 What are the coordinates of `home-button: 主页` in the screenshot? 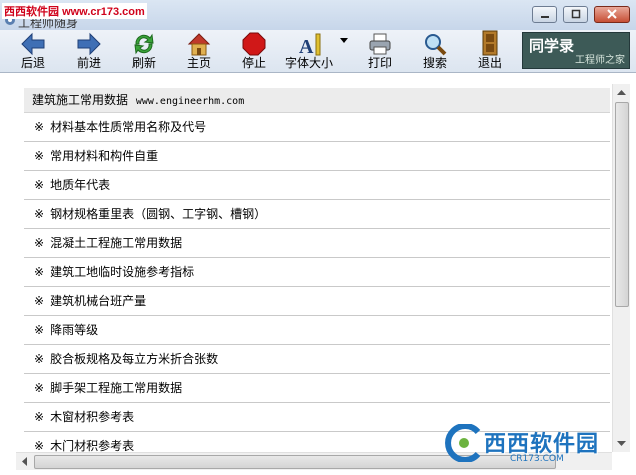 It's located at (199, 51).